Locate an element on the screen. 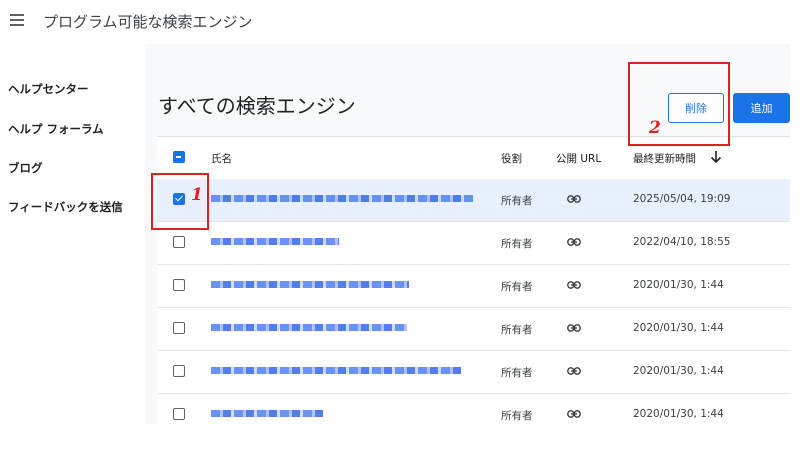 The image size is (800, 450). annotation-number-2: 2 is located at coordinates (655, 128).